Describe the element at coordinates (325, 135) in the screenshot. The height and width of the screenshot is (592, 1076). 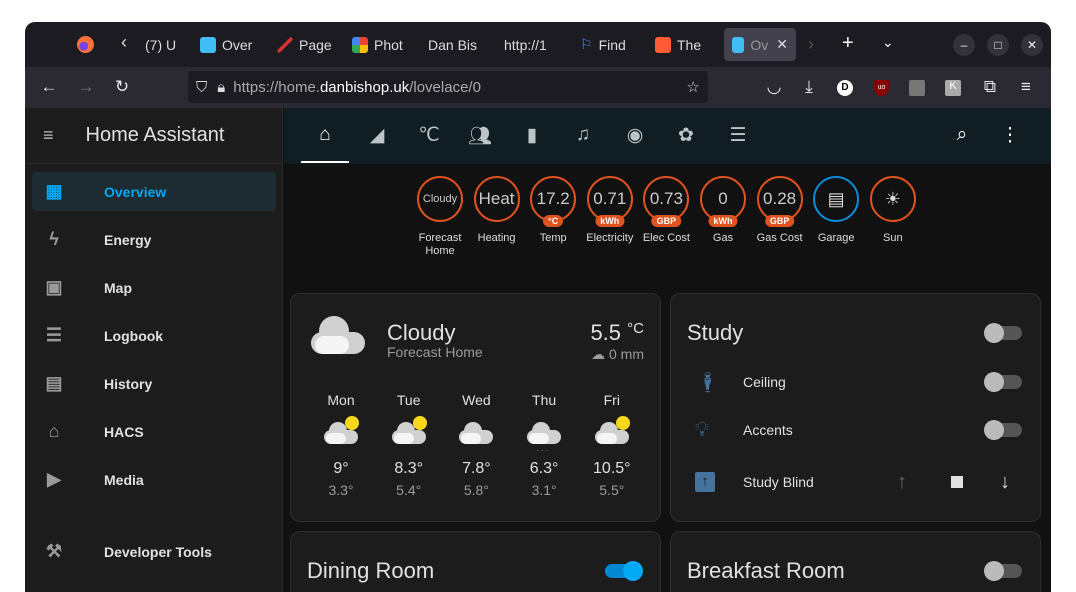
I see `view-tab-home-icon: ⌂` at that location.